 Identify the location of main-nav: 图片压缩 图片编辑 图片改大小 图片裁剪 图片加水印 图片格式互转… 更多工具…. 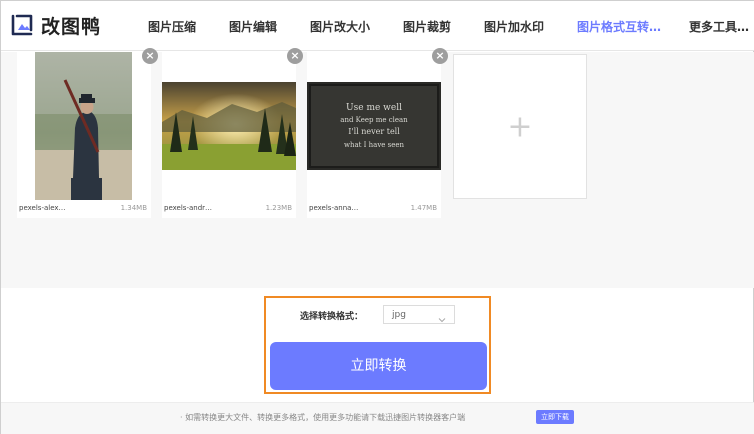
(377, 27).